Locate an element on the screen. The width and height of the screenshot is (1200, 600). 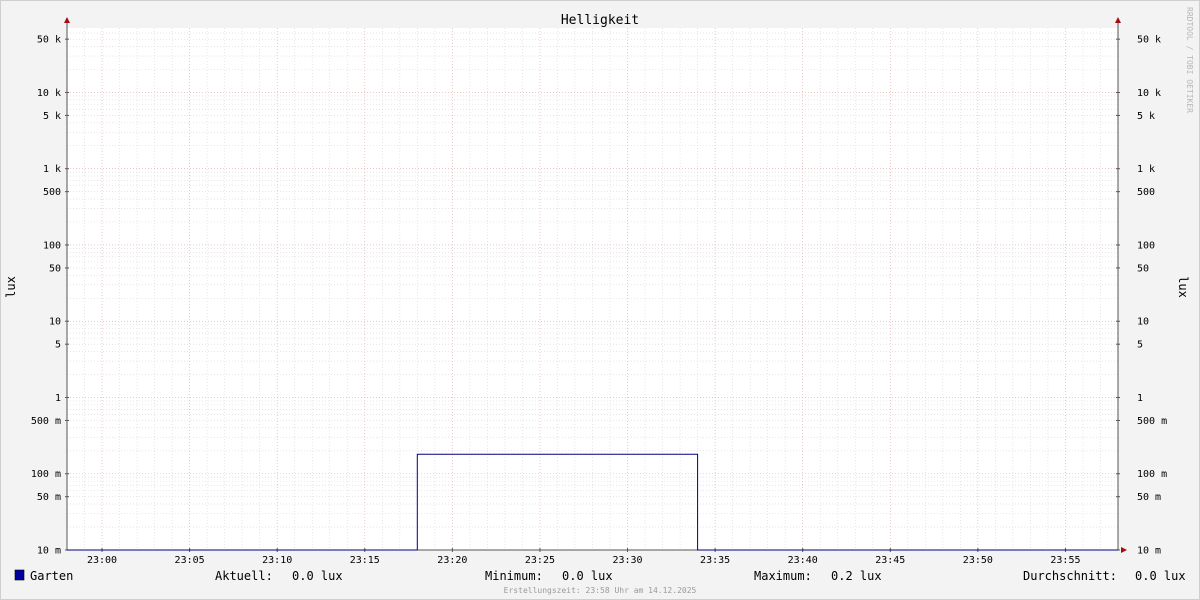
y-tick-label-right: 100 m is located at coordinates (1152, 474).